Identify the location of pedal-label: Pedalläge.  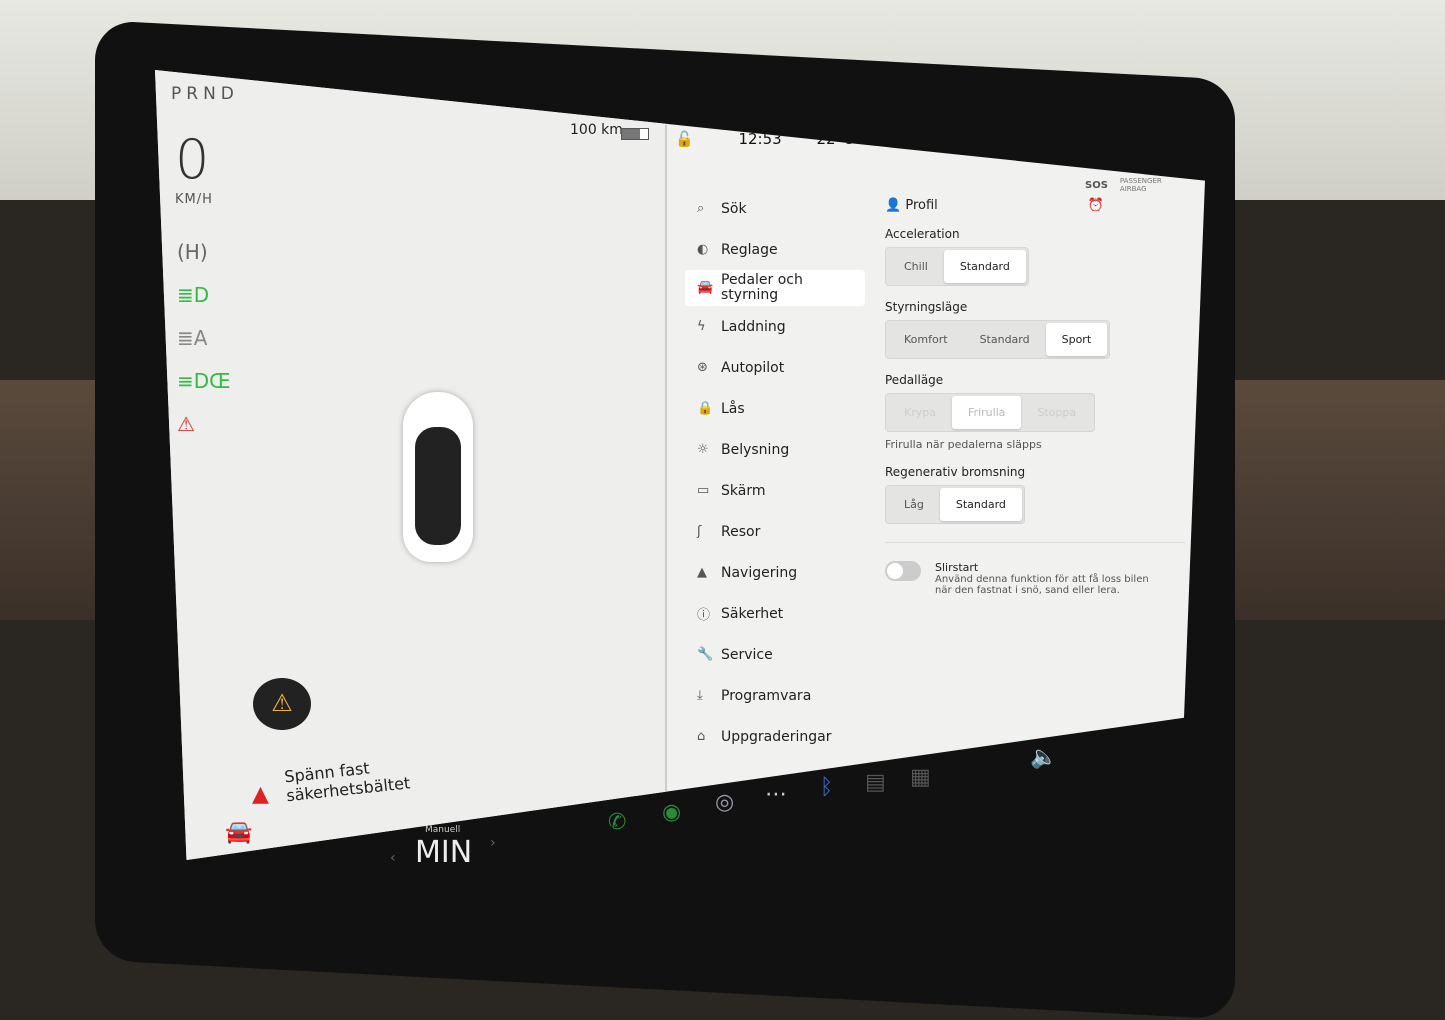
(914, 380).